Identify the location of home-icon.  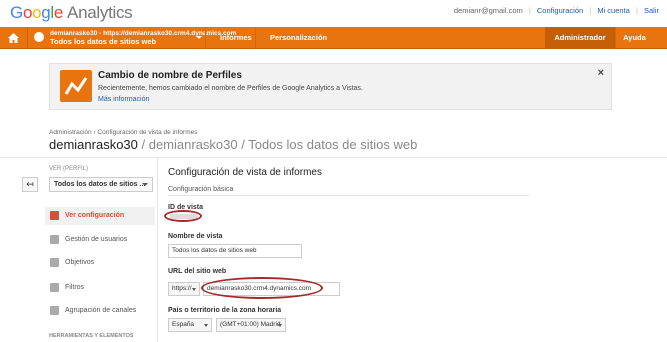
(13, 38).